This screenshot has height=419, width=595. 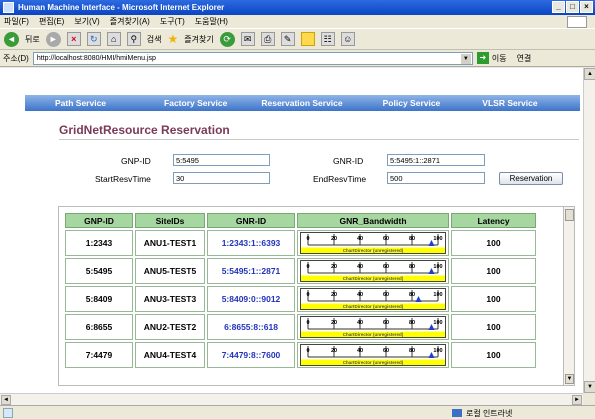 I want to click on favorites-icon: ★, so click(x=172, y=39).